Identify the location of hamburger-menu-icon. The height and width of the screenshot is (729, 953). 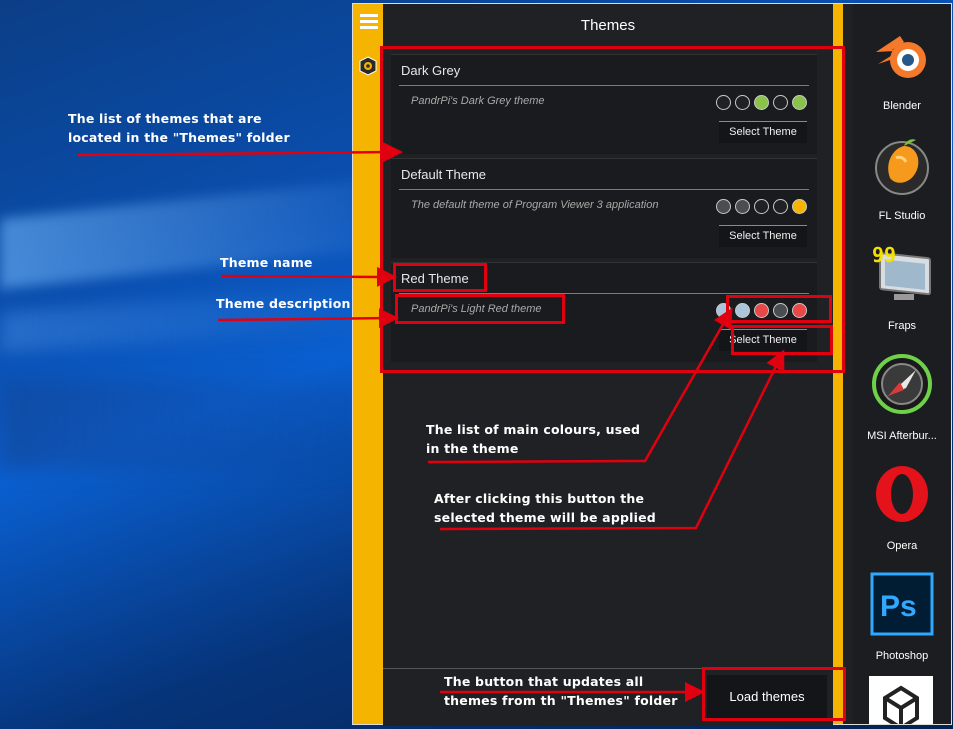
(369, 22).